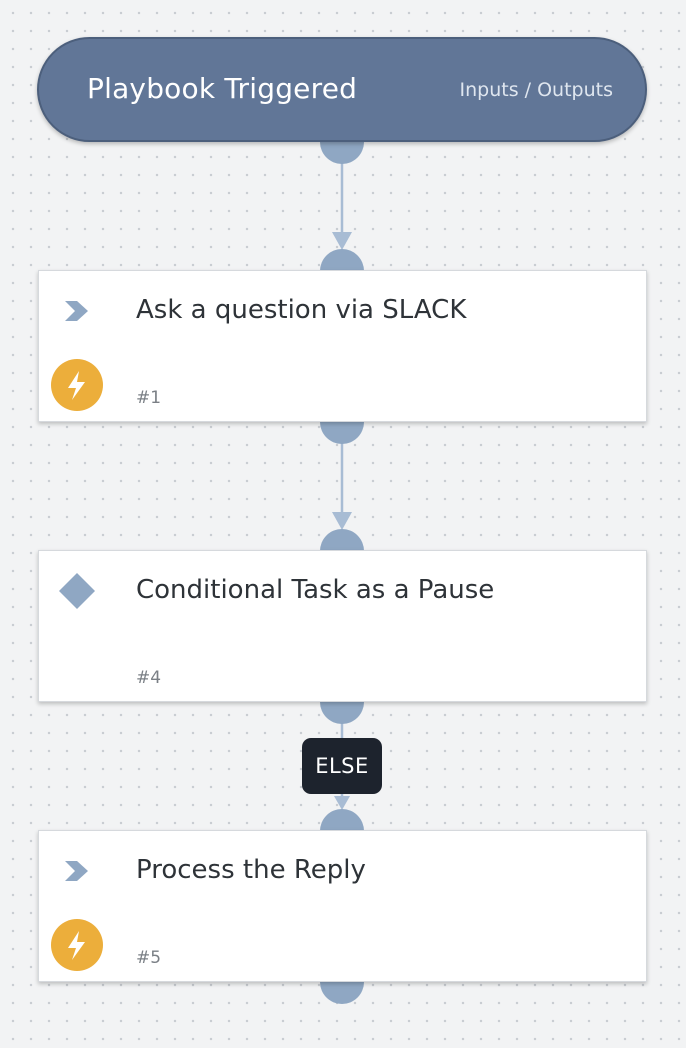 The width and height of the screenshot is (686, 1048). I want to click on playbook-trigger-node: Playbook Triggered Inputs / Outputs, so click(342, 89).